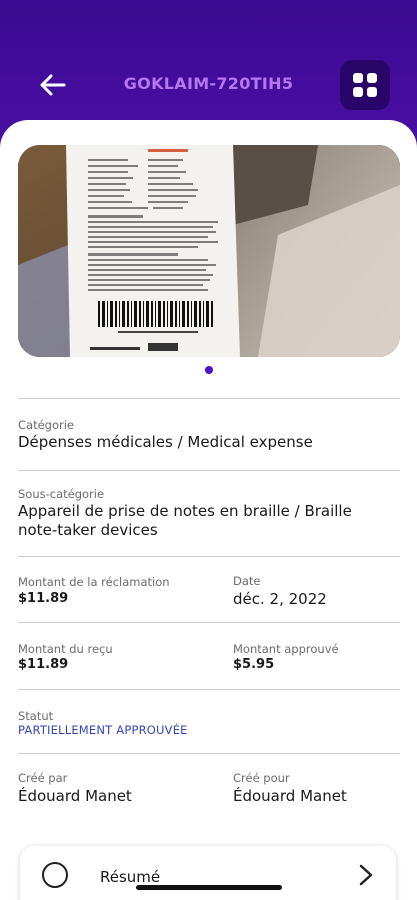 The image size is (417, 900). I want to click on created-by-label: Créé par, so click(43, 778).